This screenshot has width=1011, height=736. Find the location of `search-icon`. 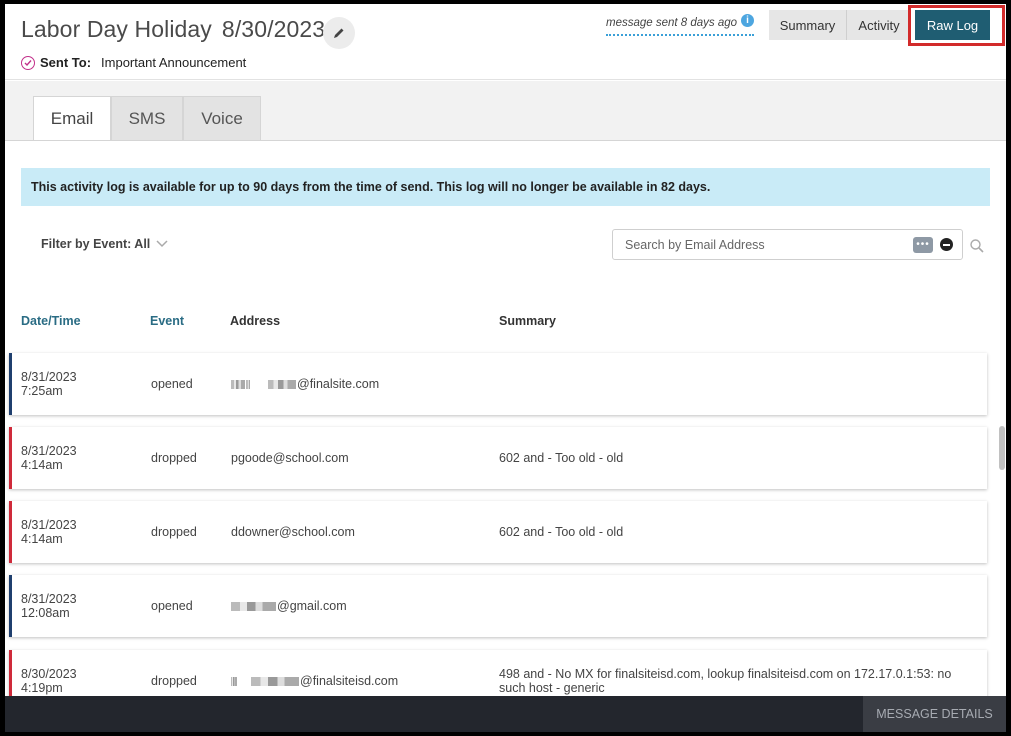

search-icon is located at coordinates (977, 246).